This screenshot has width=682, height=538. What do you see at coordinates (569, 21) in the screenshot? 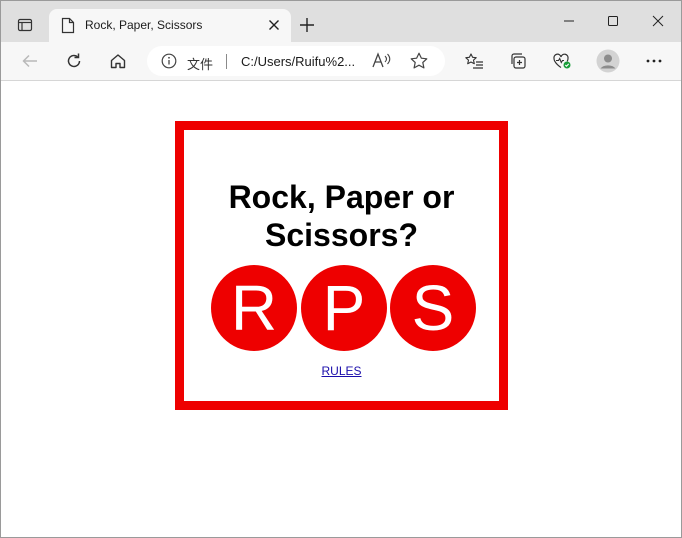
I see `minimize-icon` at bounding box center [569, 21].